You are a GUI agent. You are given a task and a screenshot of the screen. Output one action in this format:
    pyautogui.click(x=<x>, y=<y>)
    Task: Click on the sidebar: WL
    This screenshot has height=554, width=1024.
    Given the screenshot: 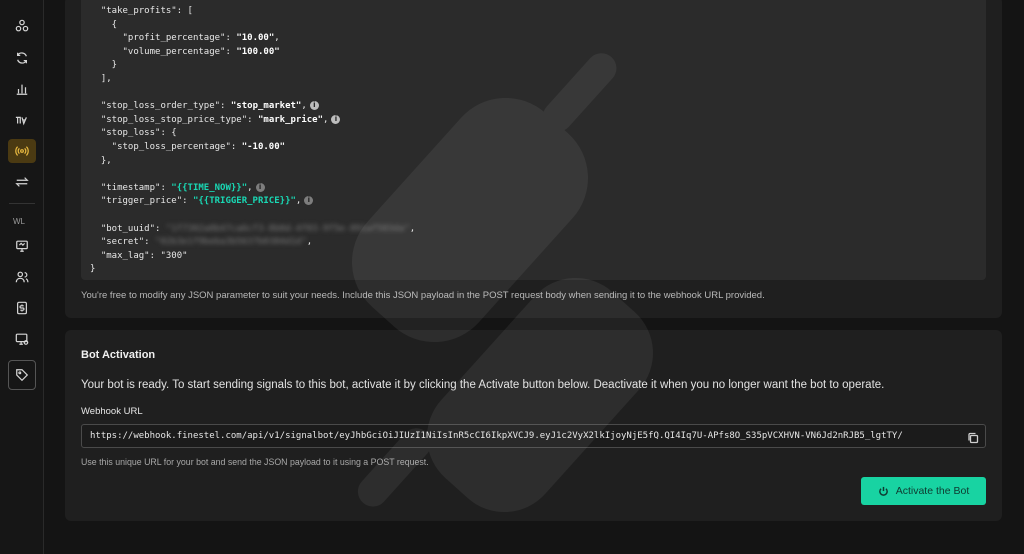 What is the action you would take?
    pyautogui.click(x=22, y=277)
    